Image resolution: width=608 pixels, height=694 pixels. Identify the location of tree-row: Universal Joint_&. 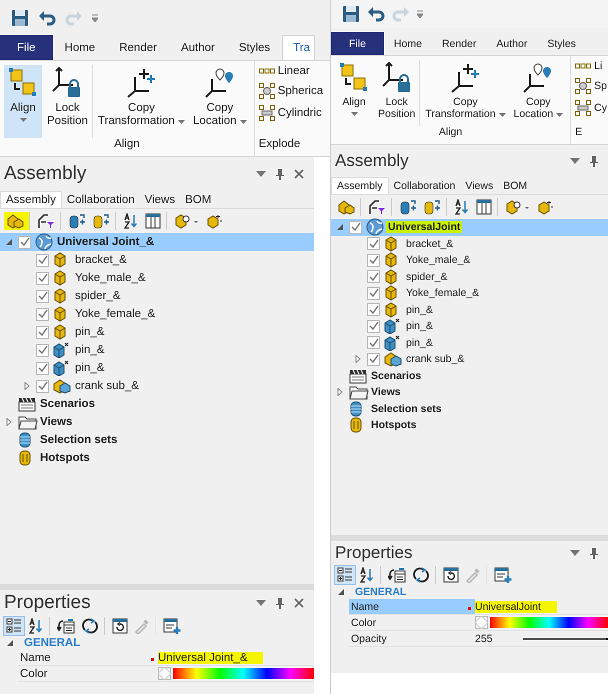
(157, 242).